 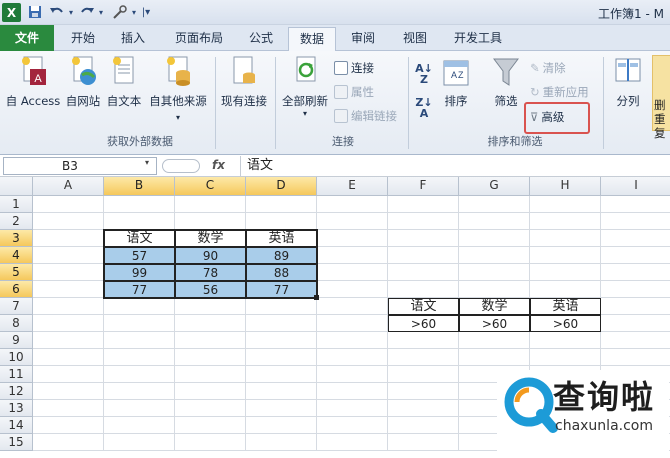 What do you see at coordinates (139, 272) in the screenshot?
I see `table-data-cell: 99` at bounding box center [139, 272].